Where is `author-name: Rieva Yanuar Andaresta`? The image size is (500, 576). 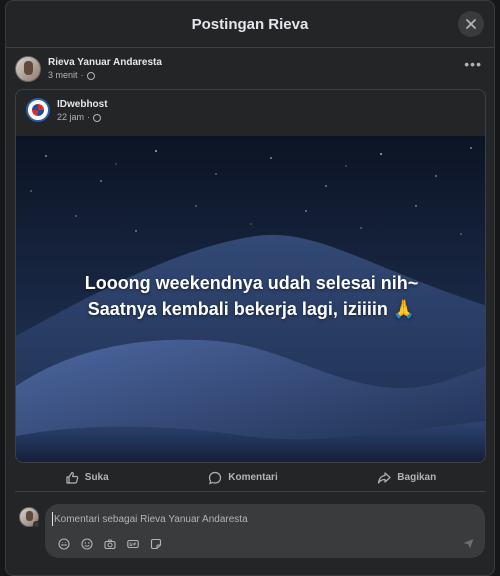 author-name: Rieva Yanuar Andaresta is located at coordinates (105, 62).